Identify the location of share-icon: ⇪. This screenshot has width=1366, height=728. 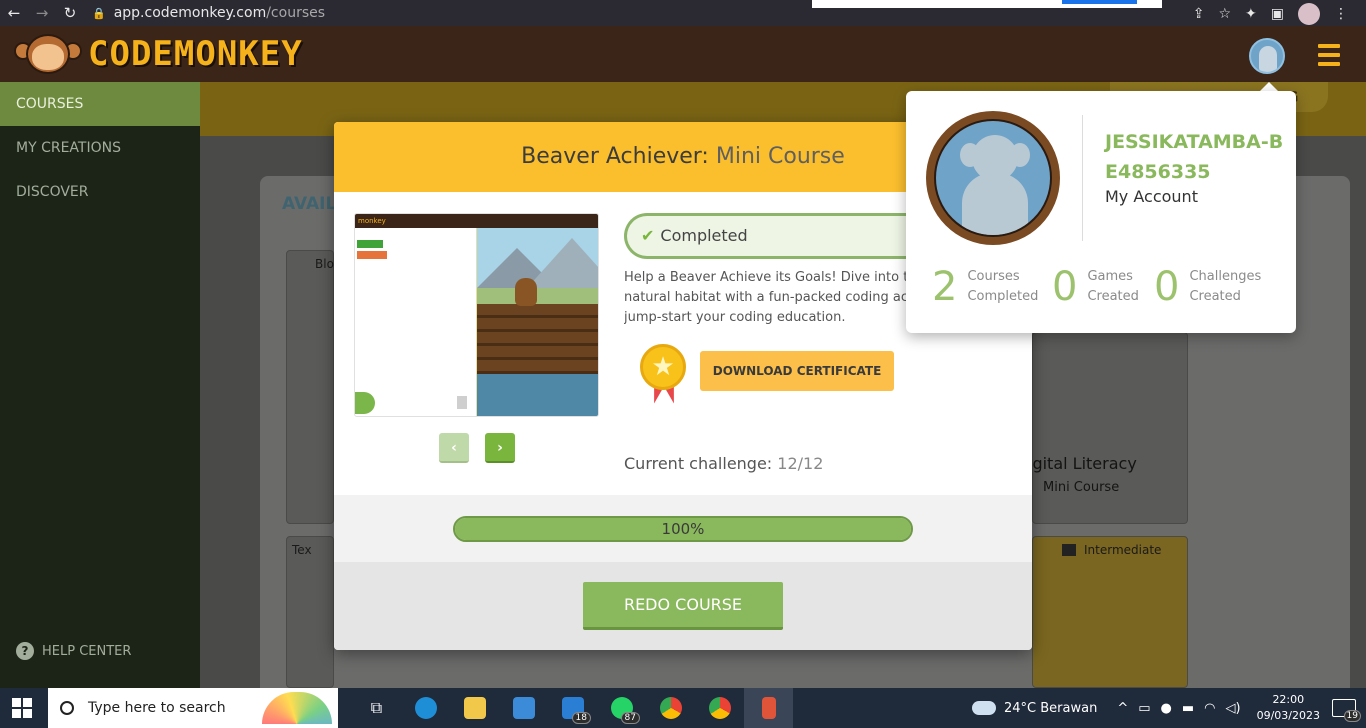
(1199, 14).